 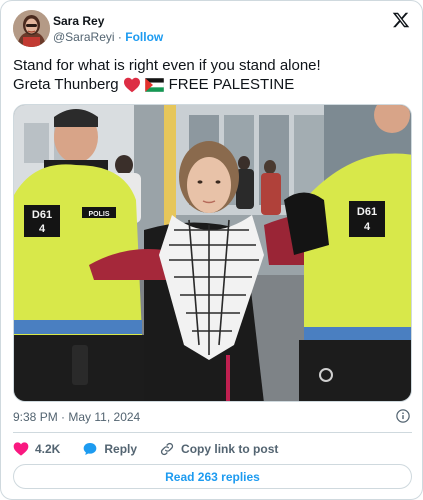 I want to click on read-replies-label: Read 263 replies, so click(x=212, y=476).